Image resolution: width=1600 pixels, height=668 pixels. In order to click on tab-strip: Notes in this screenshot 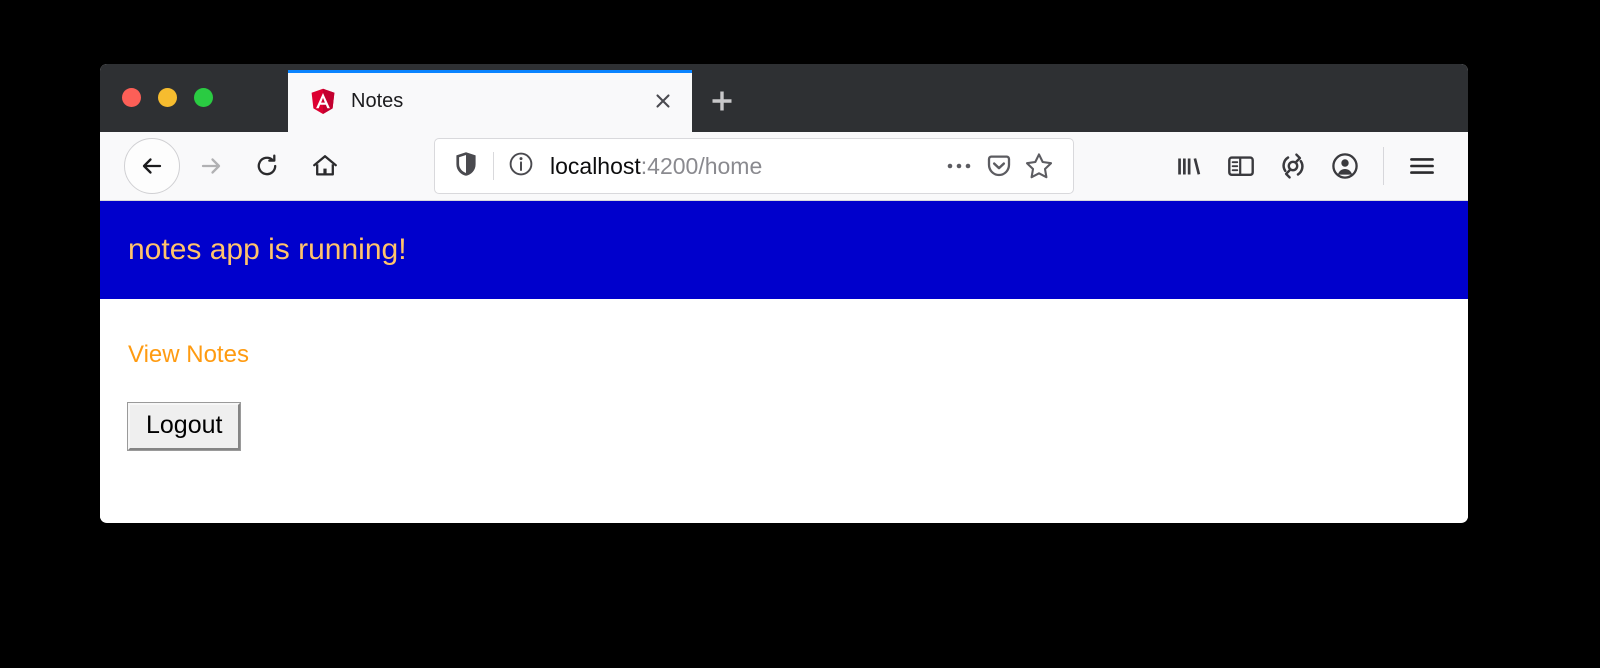, I will do `click(520, 98)`.